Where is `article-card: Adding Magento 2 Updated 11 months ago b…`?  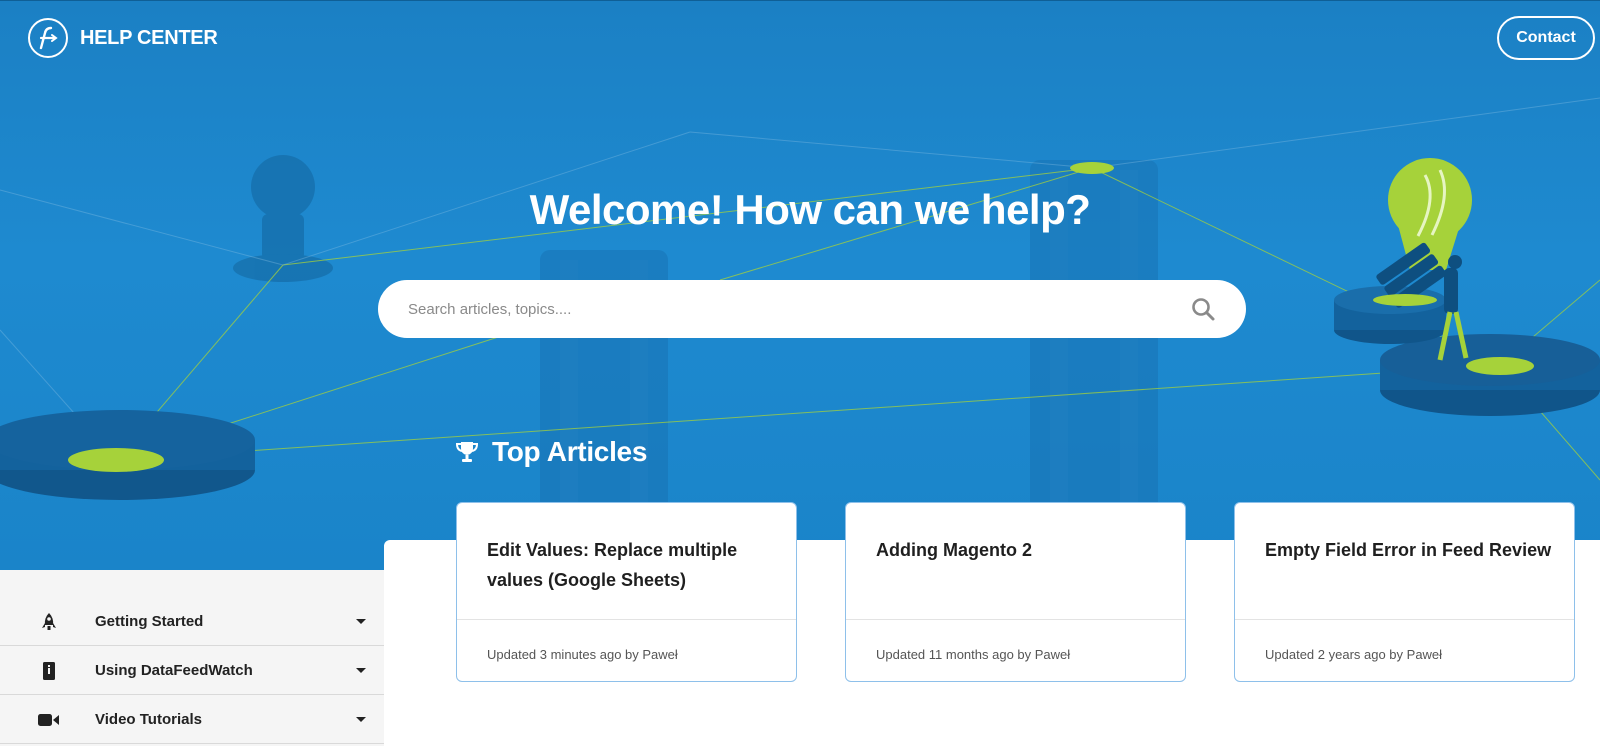 article-card: Adding Magento 2 Updated 11 months ago b… is located at coordinates (1015, 592).